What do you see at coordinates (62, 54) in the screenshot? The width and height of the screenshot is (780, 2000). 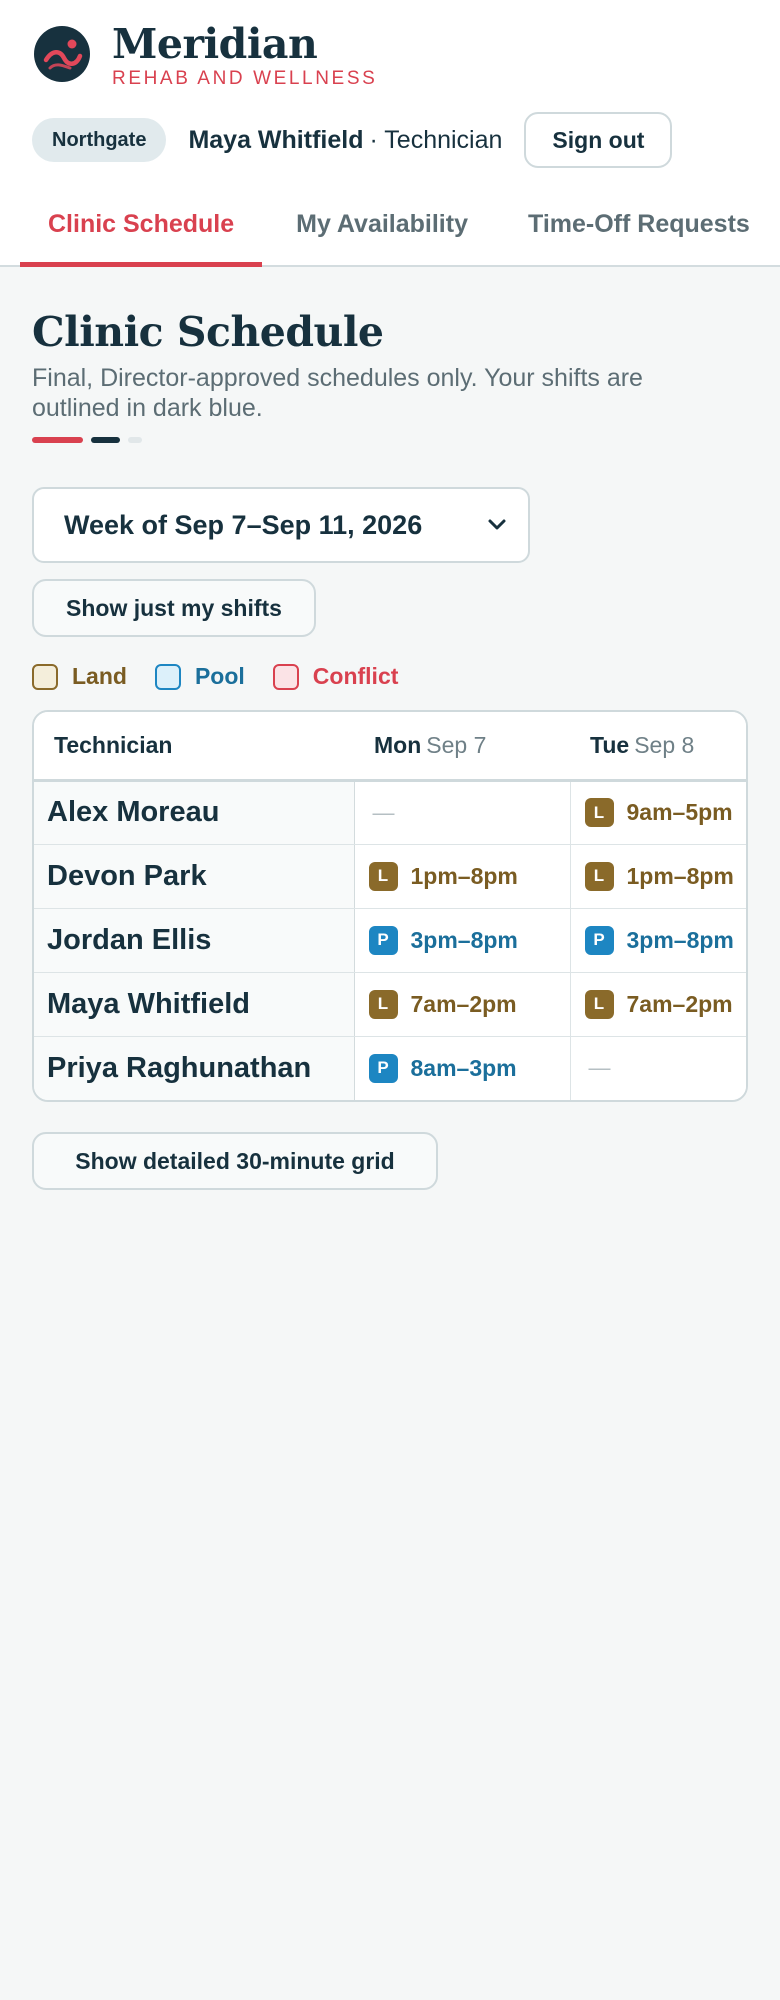 I see `wave-logo-icon` at bounding box center [62, 54].